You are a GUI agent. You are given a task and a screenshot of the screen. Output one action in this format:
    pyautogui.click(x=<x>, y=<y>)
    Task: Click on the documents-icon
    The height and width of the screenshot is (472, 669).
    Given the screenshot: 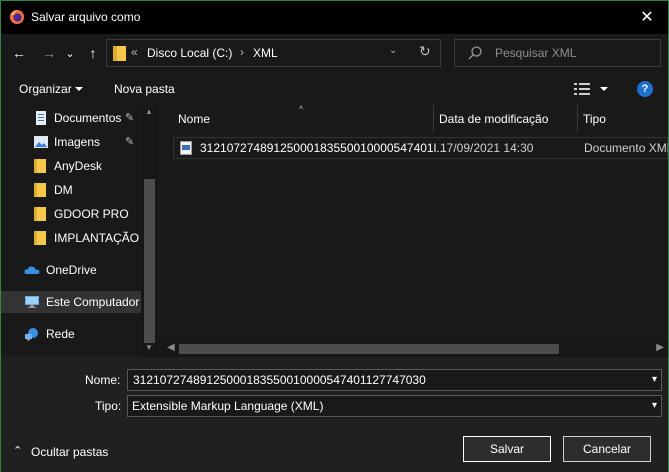 What is the action you would take?
    pyautogui.click(x=41, y=118)
    